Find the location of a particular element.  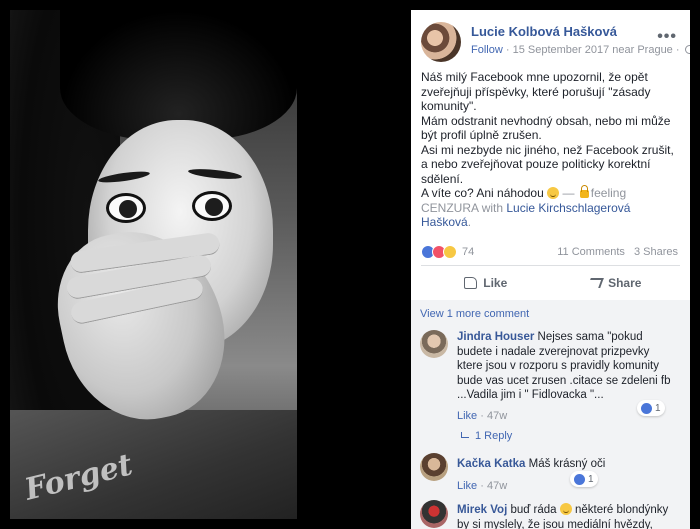

view-more-comments-link: View 1 more comment is located at coordinates (474, 314).